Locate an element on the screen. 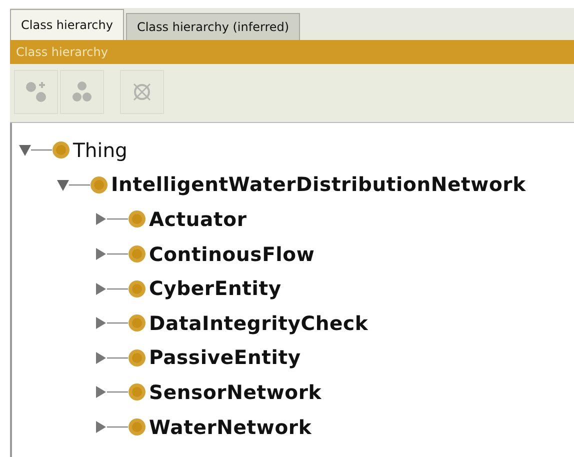 The width and height of the screenshot is (574, 457). class-label: DataIntegrityCheck is located at coordinates (258, 323).